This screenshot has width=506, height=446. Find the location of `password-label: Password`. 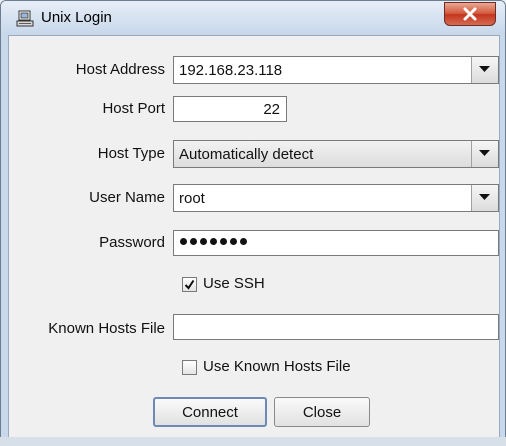

password-label: Password is located at coordinates (132, 242).